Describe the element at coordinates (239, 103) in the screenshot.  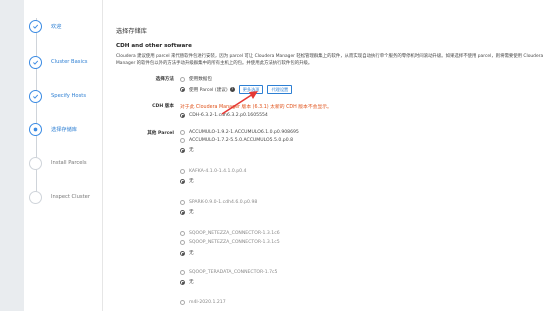
I see `red-arrow-annotation` at that location.